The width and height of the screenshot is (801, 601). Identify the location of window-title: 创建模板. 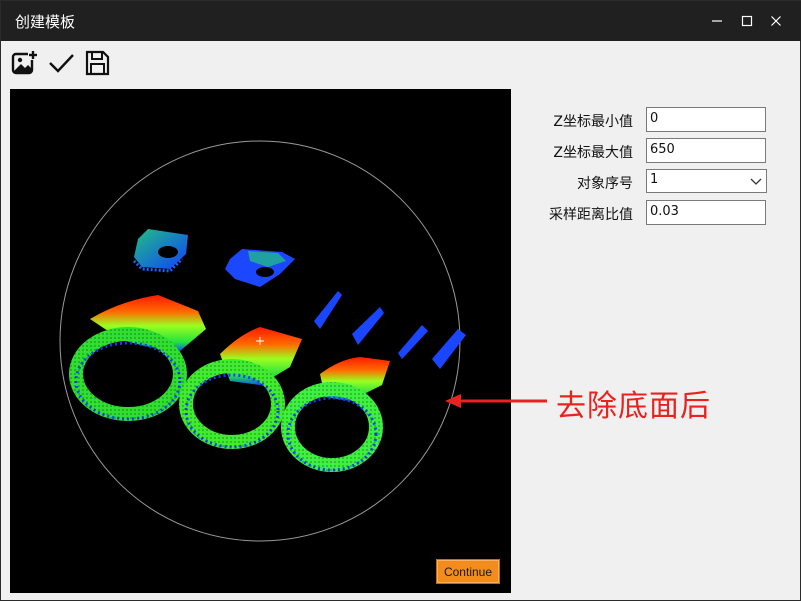
(45, 22).